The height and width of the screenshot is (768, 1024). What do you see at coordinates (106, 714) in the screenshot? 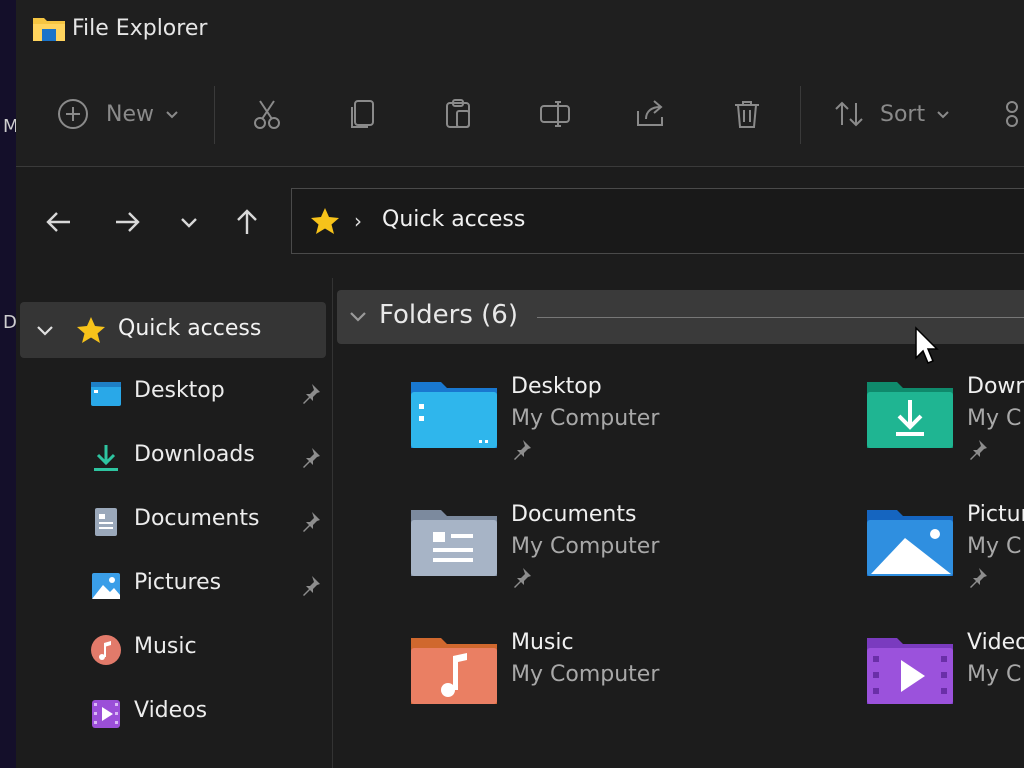
I see `video-icon` at bounding box center [106, 714].